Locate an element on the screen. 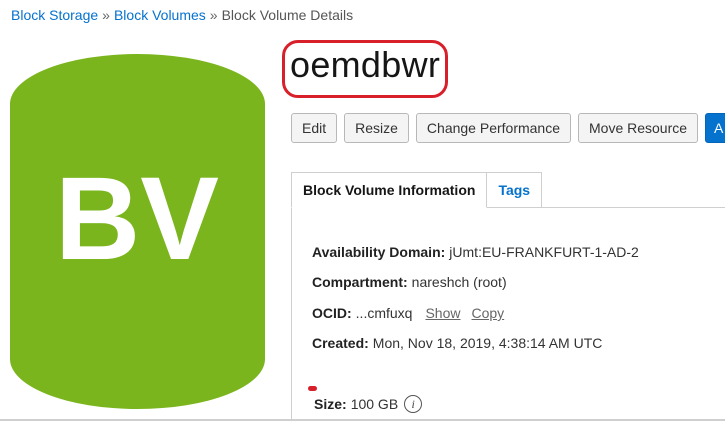  annotation-mark is located at coordinates (312, 388).